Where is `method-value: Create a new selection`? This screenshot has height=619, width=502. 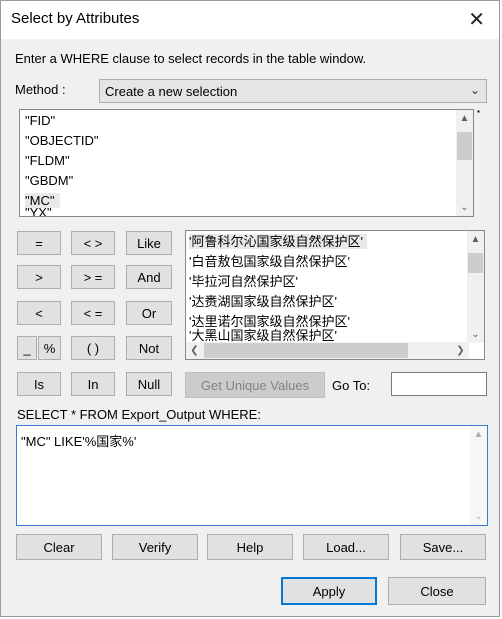
method-value: Create a new selection is located at coordinates (171, 91).